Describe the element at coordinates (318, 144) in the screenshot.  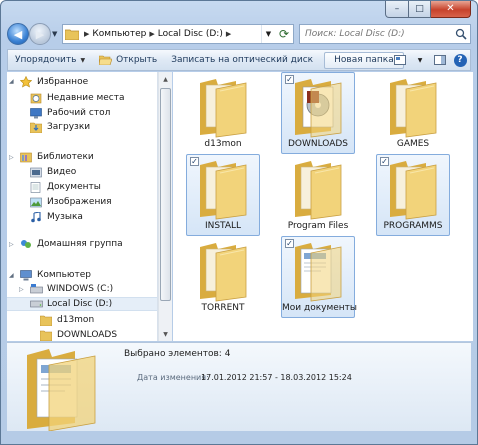
I see `file-name: DOWNLOADS` at that location.